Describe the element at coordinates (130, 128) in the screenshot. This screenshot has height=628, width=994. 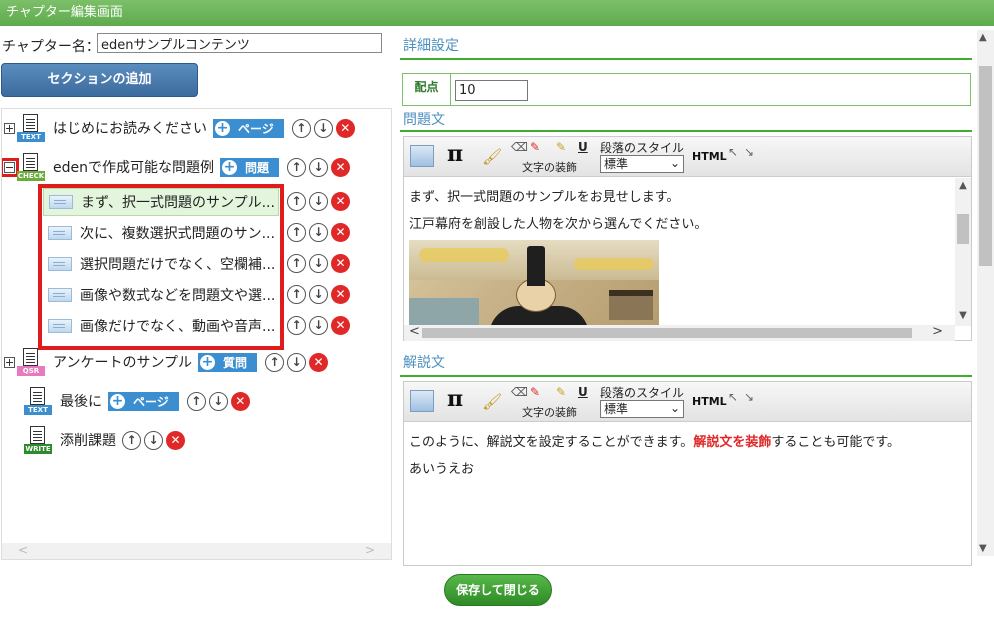
I see `node-label: はじめにお読みください` at that location.